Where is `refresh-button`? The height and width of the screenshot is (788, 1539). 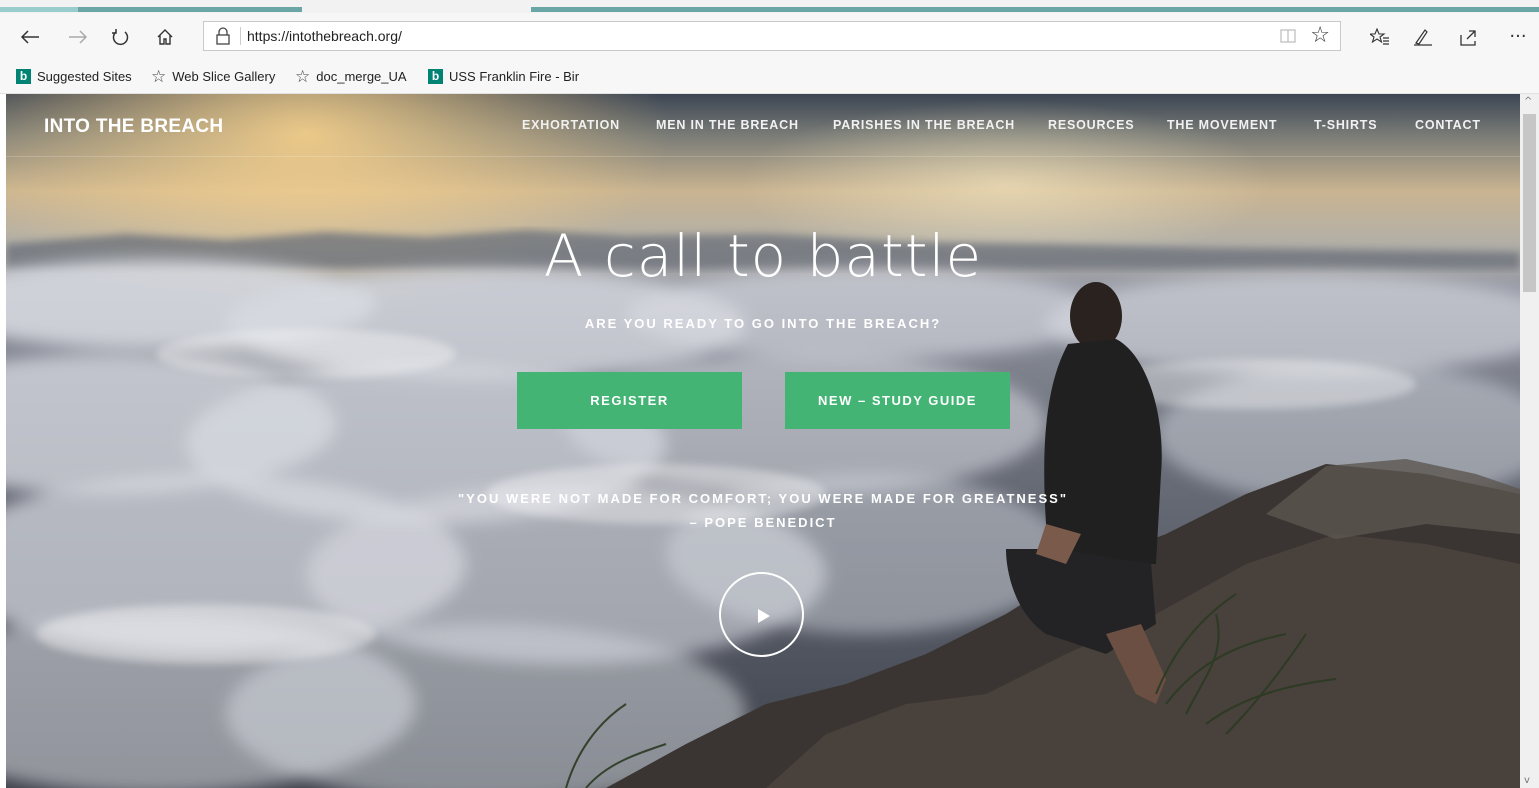
refresh-button is located at coordinates (120, 36).